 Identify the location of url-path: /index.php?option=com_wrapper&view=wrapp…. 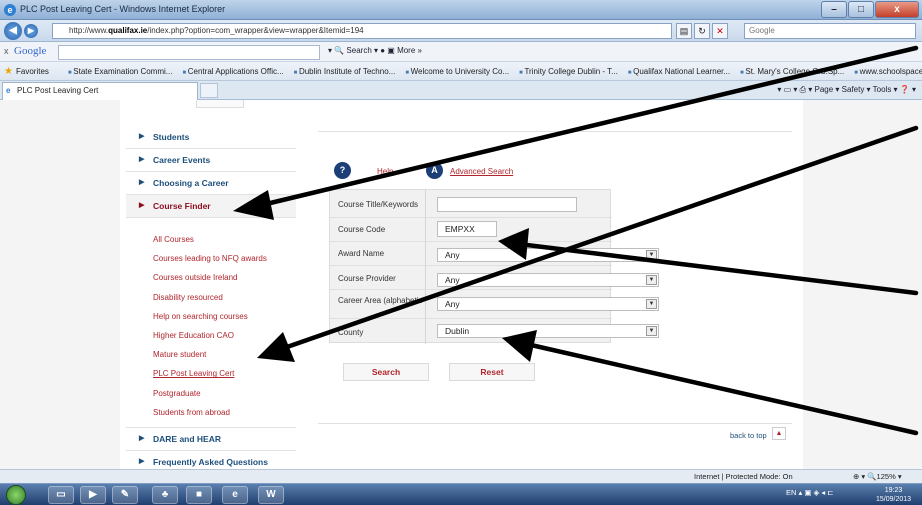
(255, 30).